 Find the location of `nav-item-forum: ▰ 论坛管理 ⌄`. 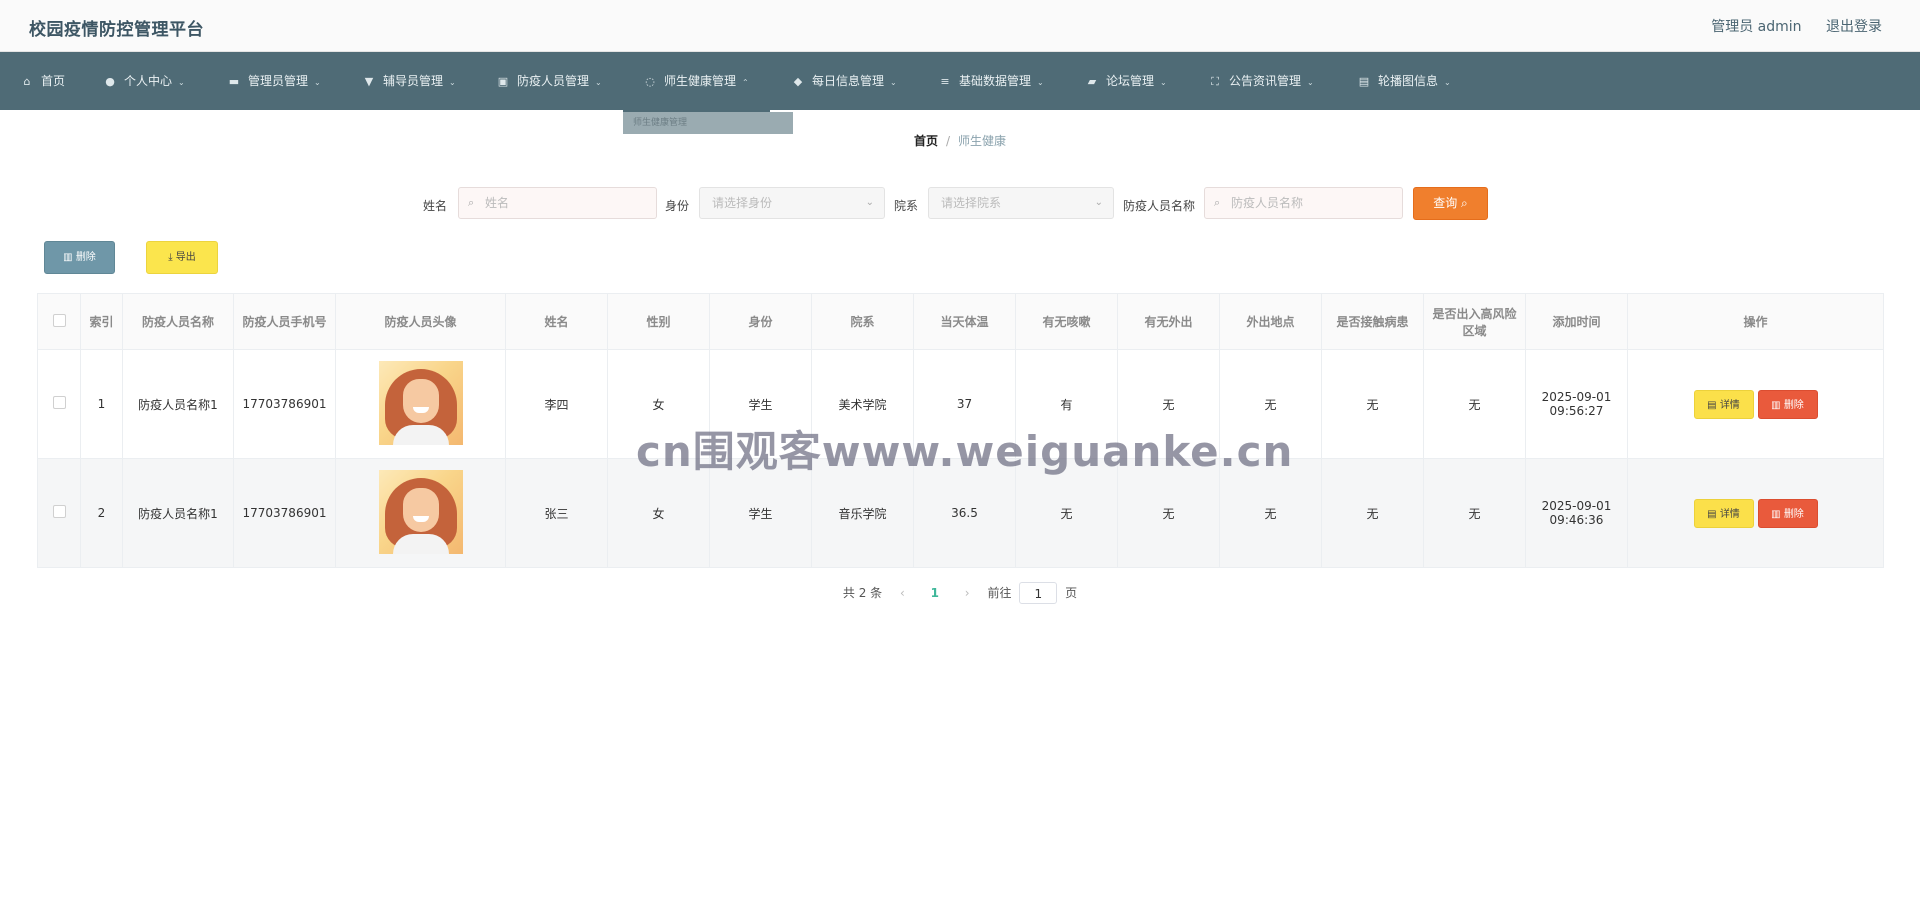

nav-item-forum: ▰ 论坛管理 ⌄ is located at coordinates (1126, 81).